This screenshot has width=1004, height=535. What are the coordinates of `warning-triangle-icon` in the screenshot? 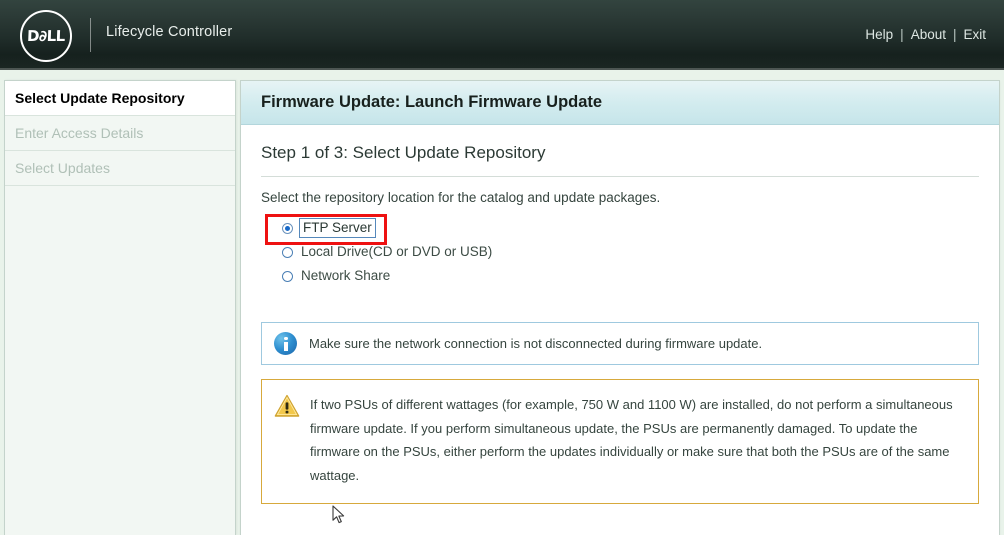 It's located at (287, 406).